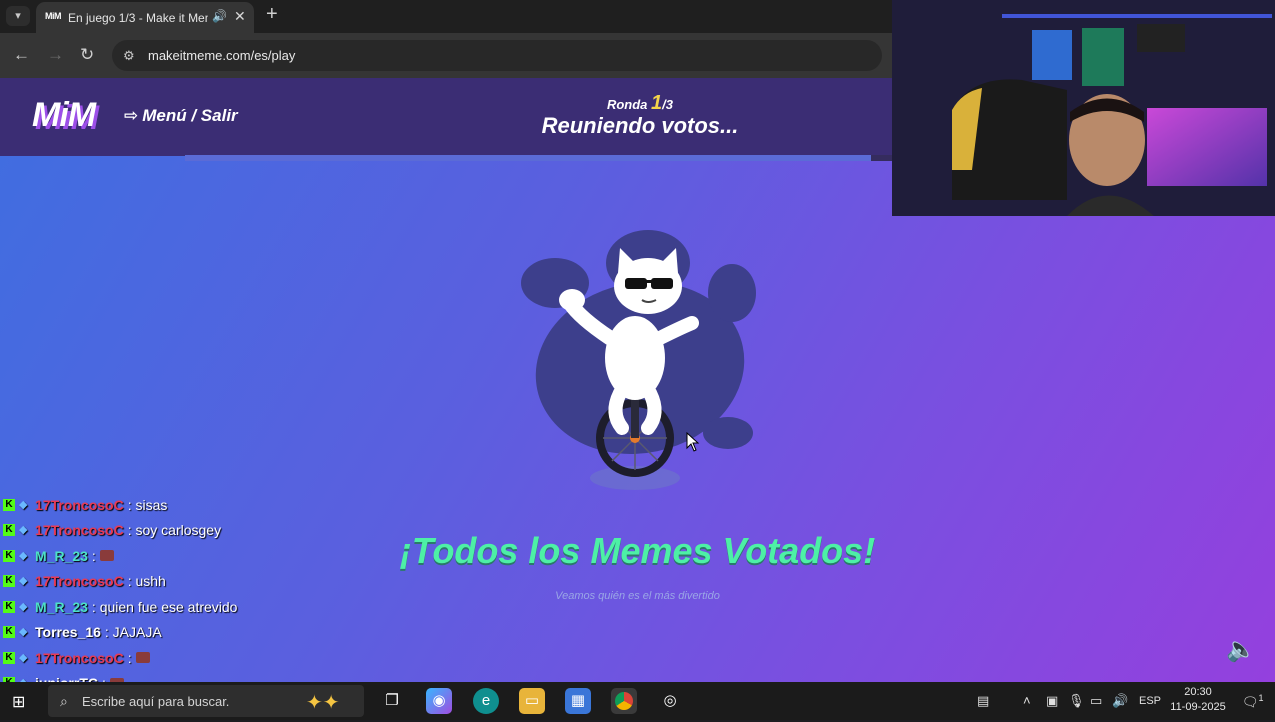  I want to click on chat-text: : quien fue ese atrevido, so click(164, 606).